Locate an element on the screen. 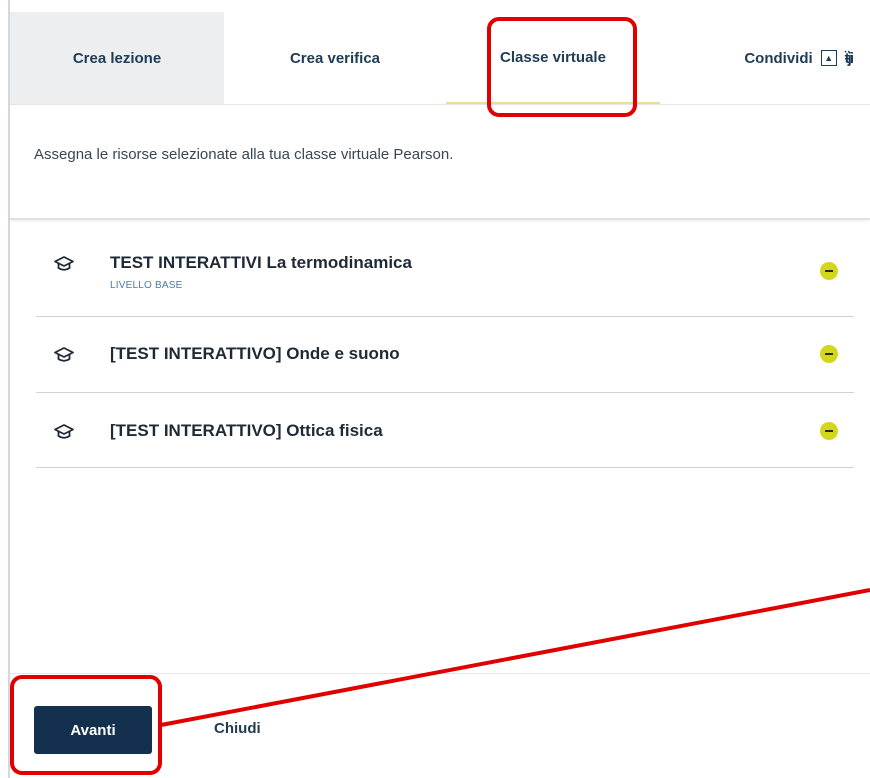  annotation-arrow-line is located at coordinates (515, 657).